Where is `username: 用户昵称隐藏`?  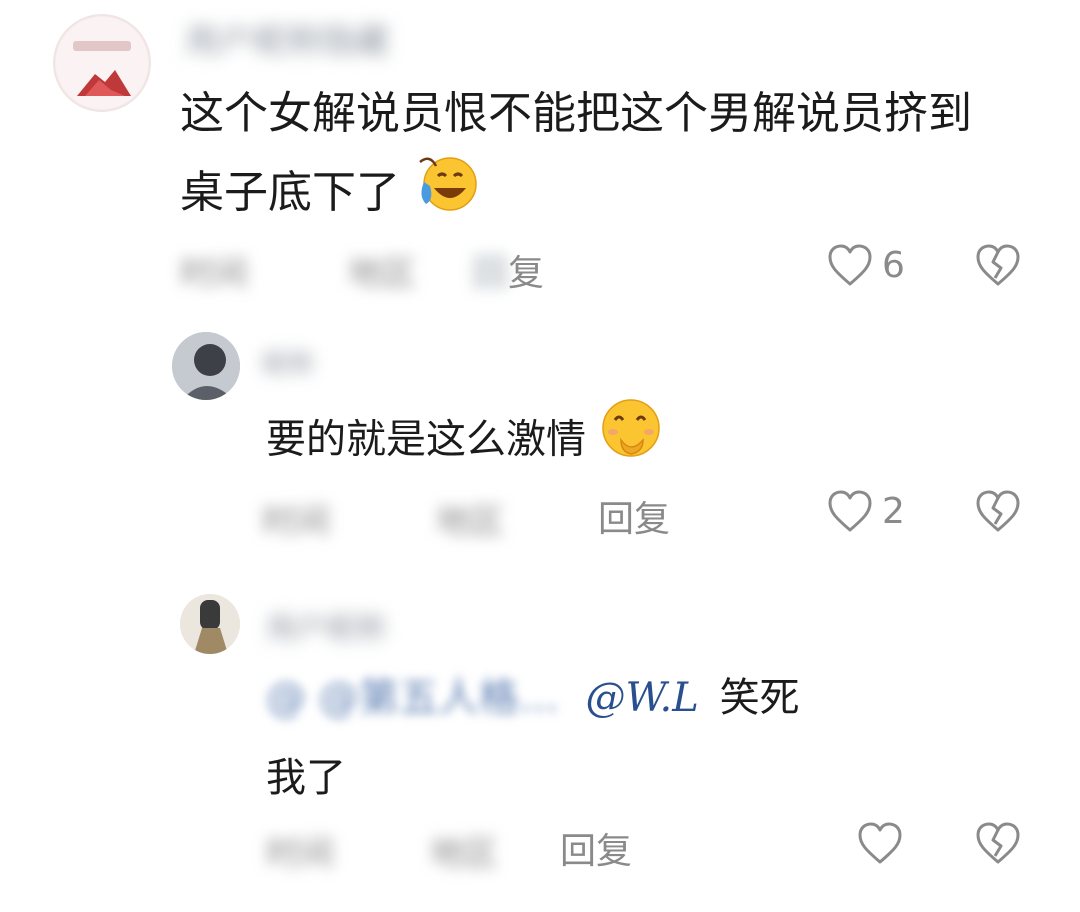 username: 用户昵称隐藏 is located at coordinates (287, 38).